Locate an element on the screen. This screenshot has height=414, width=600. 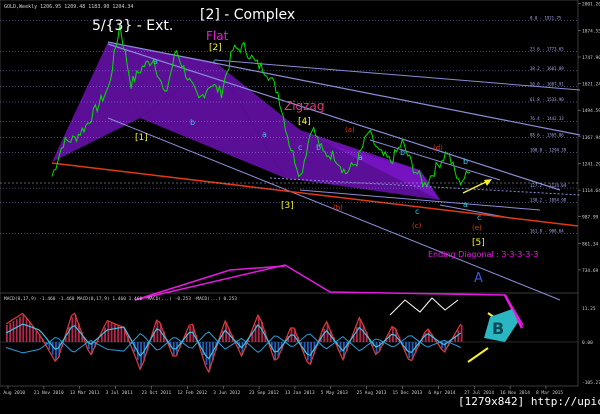
time-tick-label: 1 Aug 2010 is located at coordinates (12, 393).